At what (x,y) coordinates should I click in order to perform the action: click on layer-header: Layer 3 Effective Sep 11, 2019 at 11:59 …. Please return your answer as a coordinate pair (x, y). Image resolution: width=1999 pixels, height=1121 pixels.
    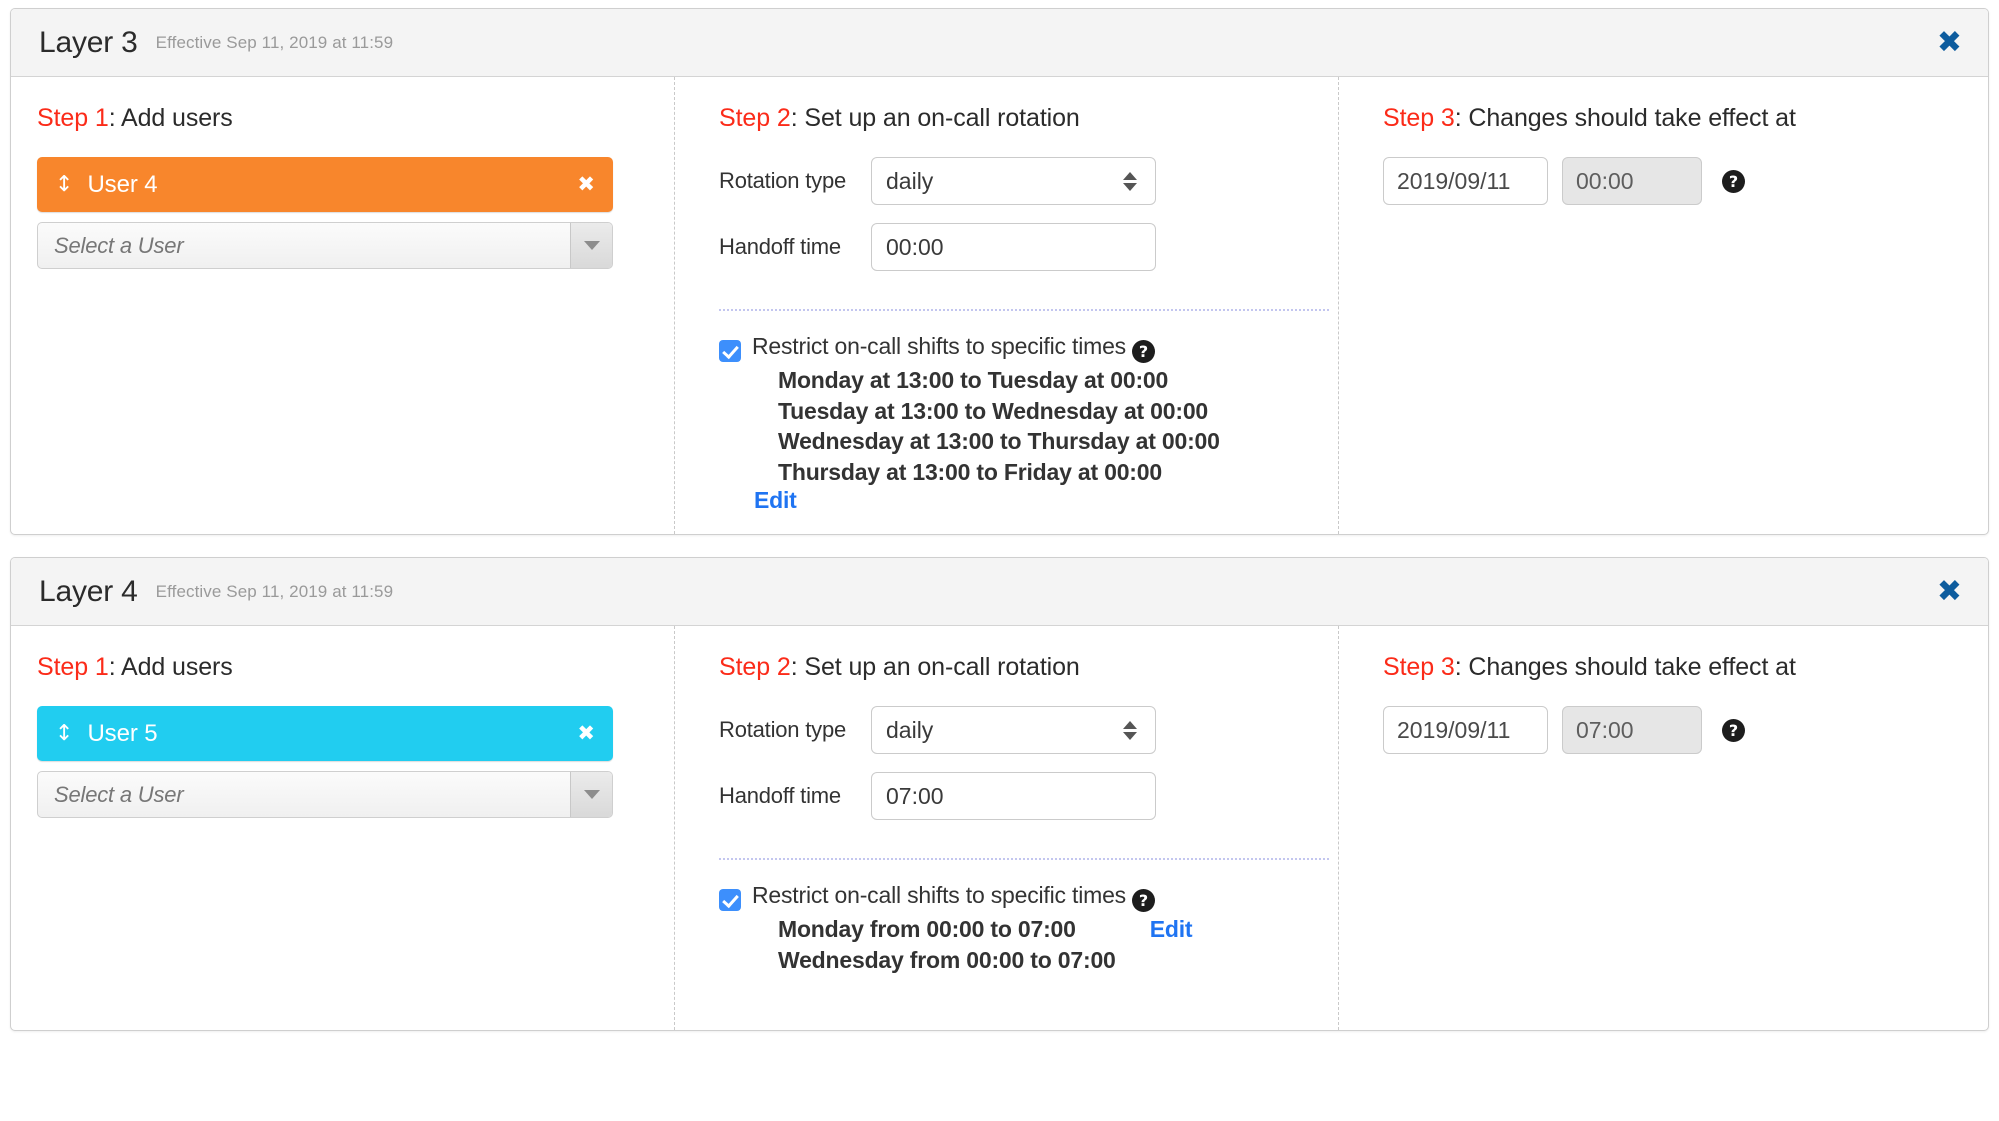
    Looking at the image, I should click on (999, 43).